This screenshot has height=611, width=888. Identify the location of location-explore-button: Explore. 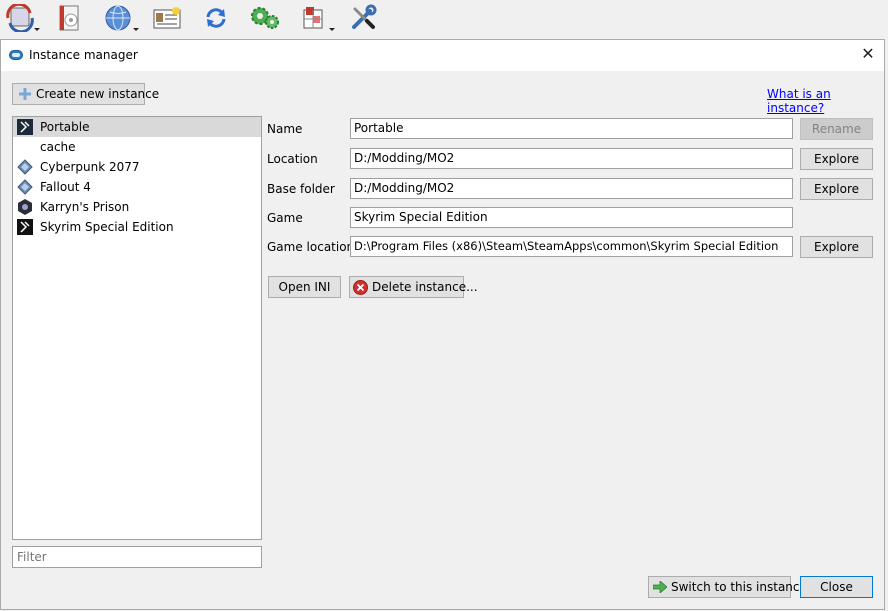
(836, 159).